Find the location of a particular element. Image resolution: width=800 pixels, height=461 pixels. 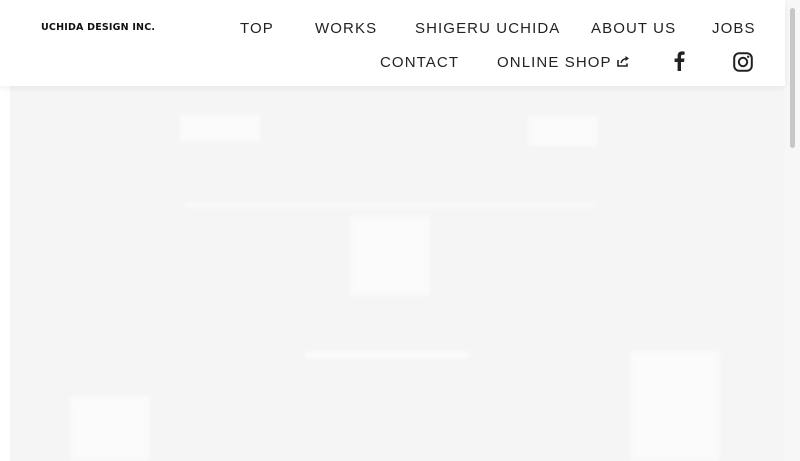

nav-top: TOP is located at coordinates (257, 29).